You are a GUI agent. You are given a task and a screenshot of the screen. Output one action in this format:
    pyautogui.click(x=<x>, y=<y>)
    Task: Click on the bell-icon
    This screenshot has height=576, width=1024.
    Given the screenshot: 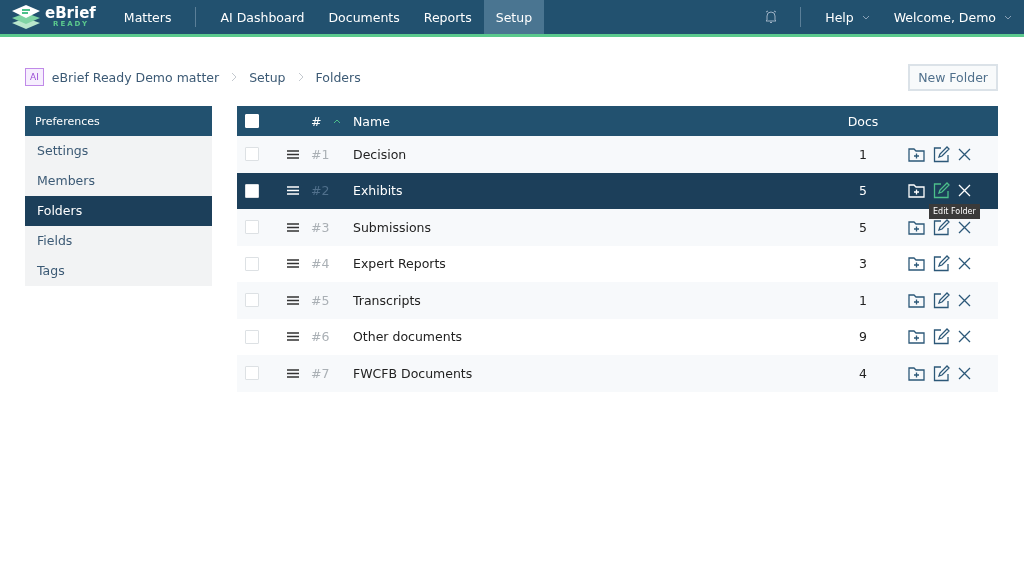 What is the action you would take?
    pyautogui.click(x=771, y=17)
    